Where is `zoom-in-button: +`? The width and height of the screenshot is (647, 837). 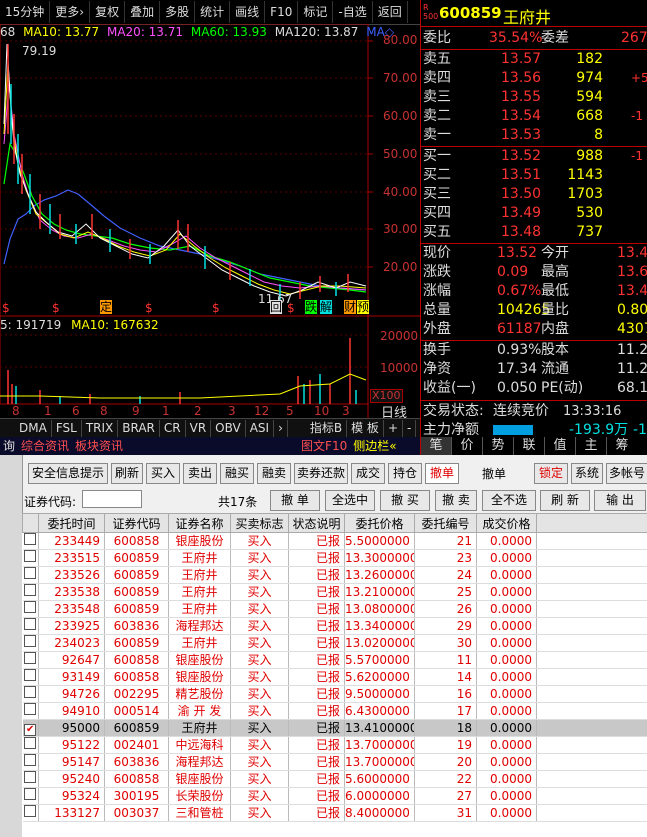 zoom-in-button: + is located at coordinates (393, 428).